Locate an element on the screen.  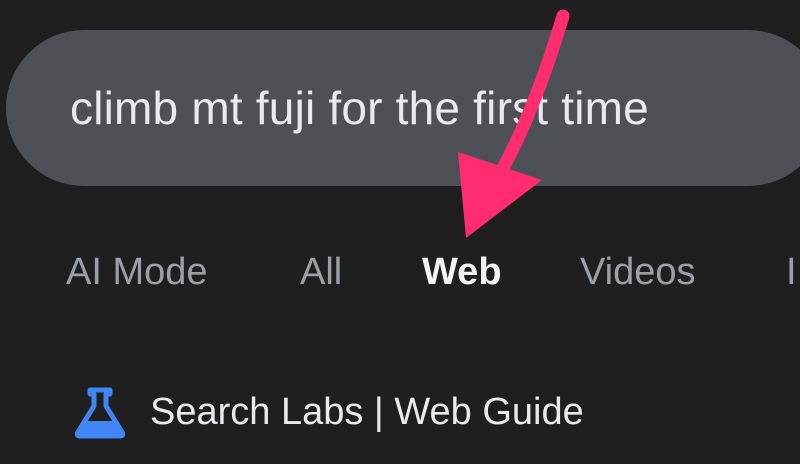
search-query-text: climb mt fuji for the first time is located at coordinates (359, 108).